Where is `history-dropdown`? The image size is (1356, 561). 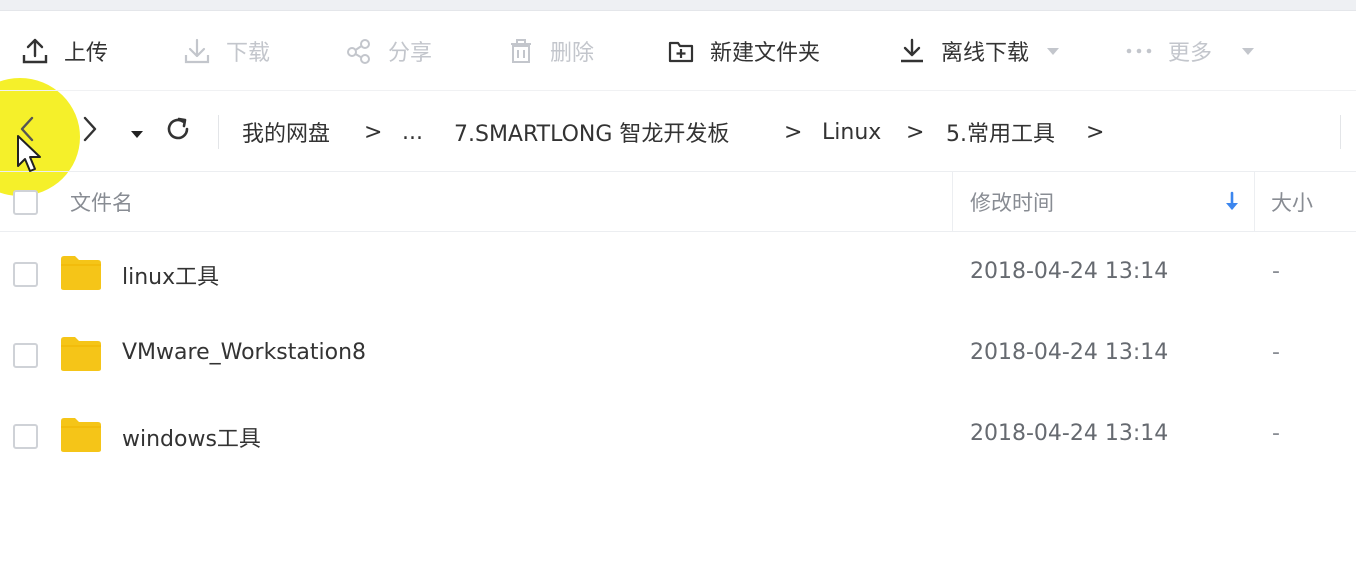
history-dropdown is located at coordinates (137, 132).